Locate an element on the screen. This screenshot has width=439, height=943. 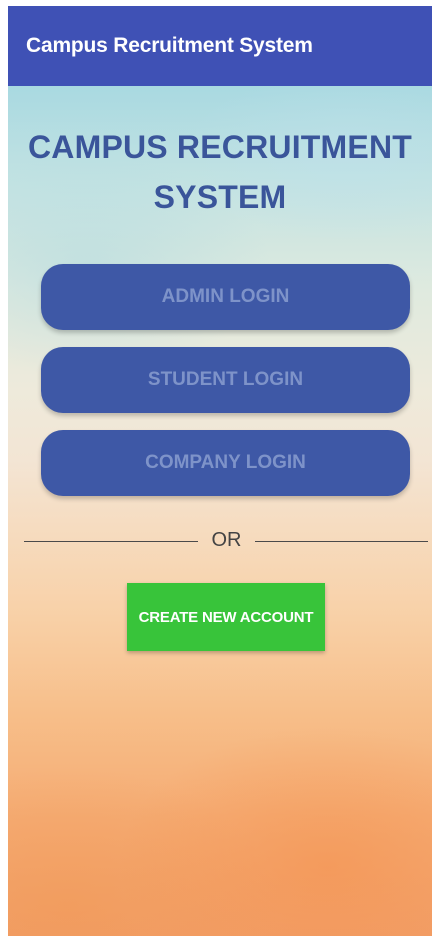
divider-line-right is located at coordinates (341, 541).